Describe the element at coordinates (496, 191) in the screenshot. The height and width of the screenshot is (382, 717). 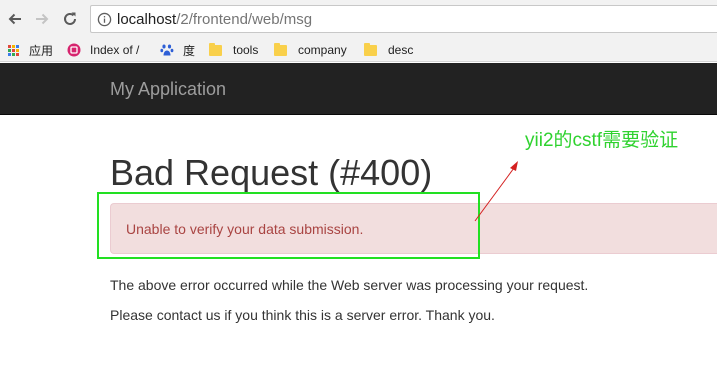
I see `annotation-arrow-icon` at that location.